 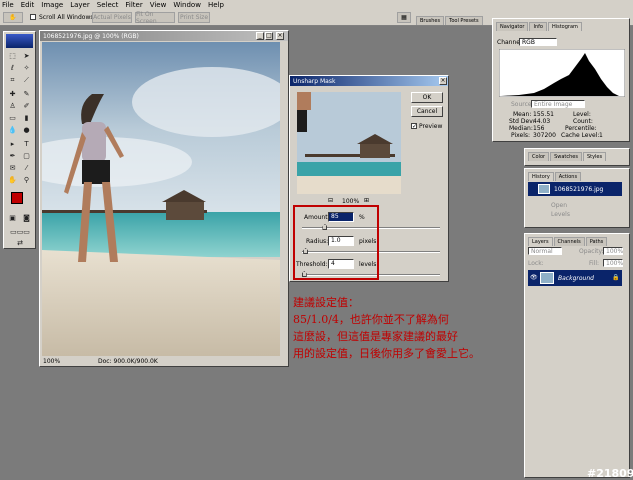 I want to click on visibility-eye-icon: 👁, so click(x=534, y=277).